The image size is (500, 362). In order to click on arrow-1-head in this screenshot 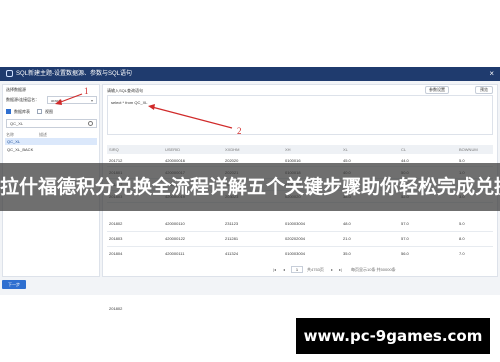, I will do `click(58, 102)`.